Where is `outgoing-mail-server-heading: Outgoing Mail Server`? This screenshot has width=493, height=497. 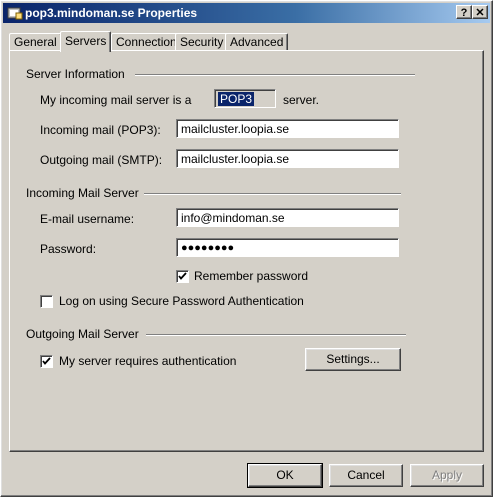
outgoing-mail-server-heading: Outgoing Mail Server is located at coordinates (82, 334).